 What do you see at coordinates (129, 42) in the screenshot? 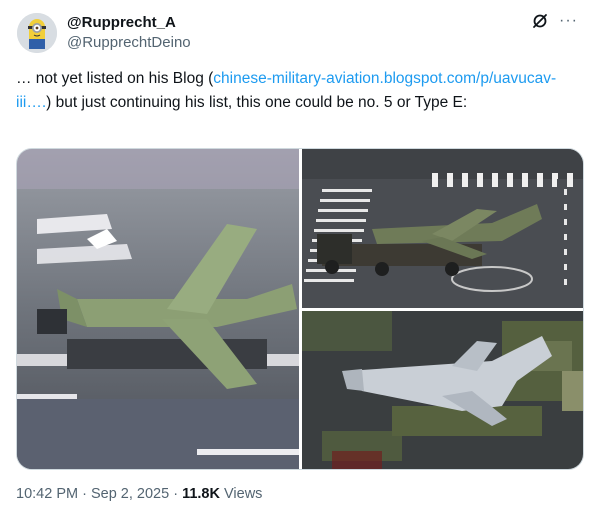
I see `author-handle: @RupprechtDeino` at bounding box center [129, 42].